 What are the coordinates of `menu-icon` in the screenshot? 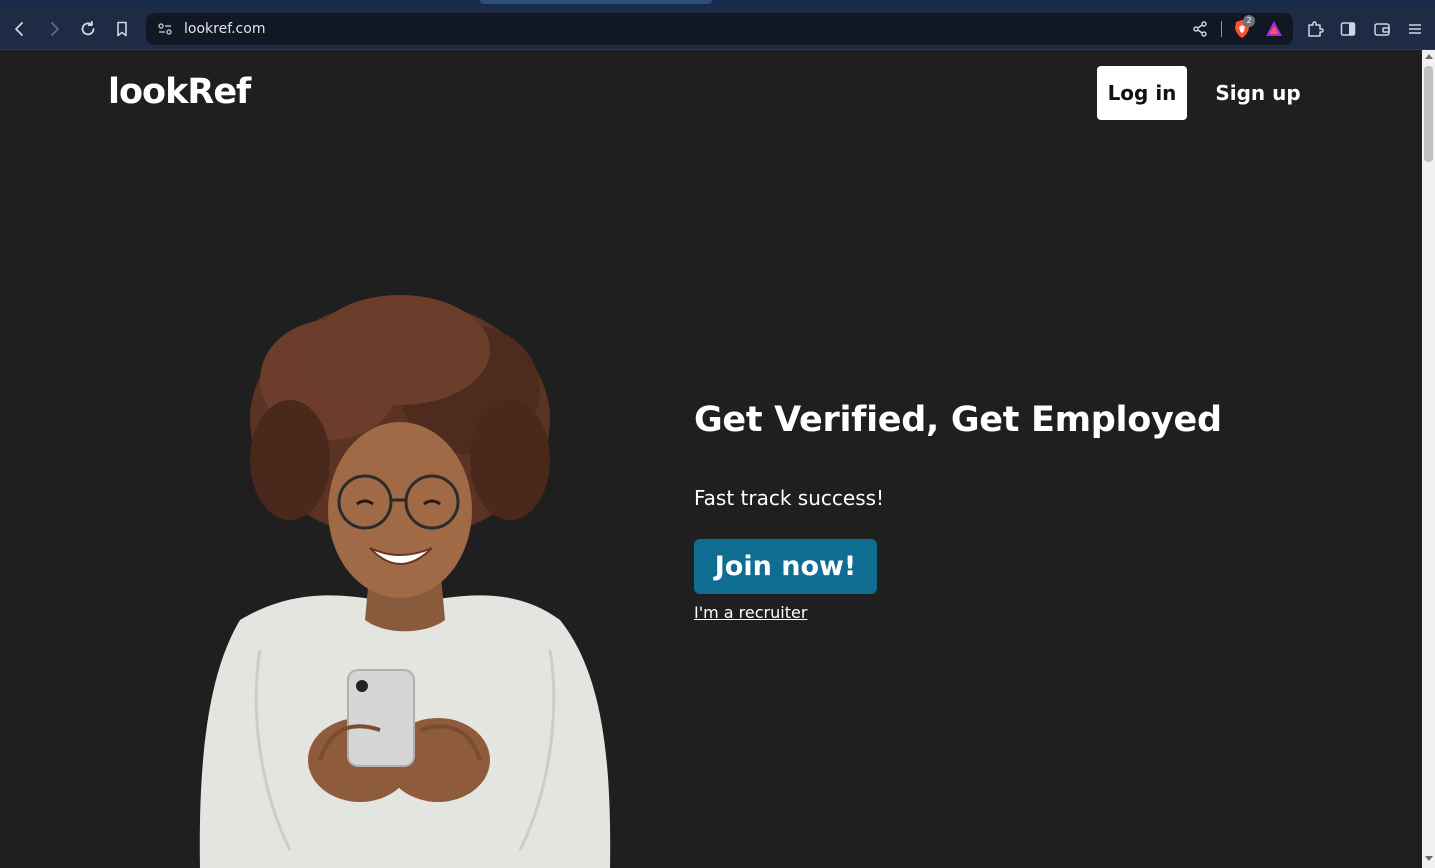 It's located at (1415, 29).